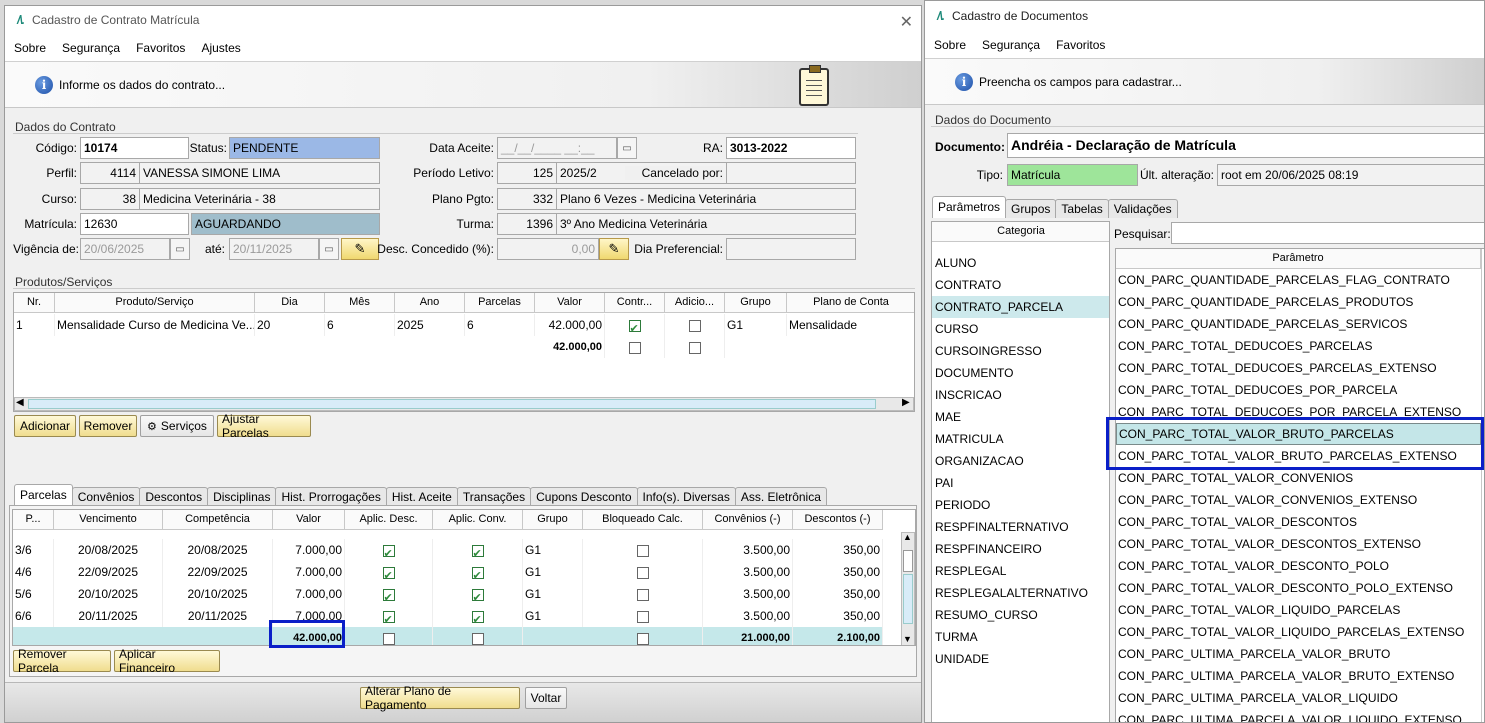  I want to click on bloqueado-checkbox, so click(643, 550).